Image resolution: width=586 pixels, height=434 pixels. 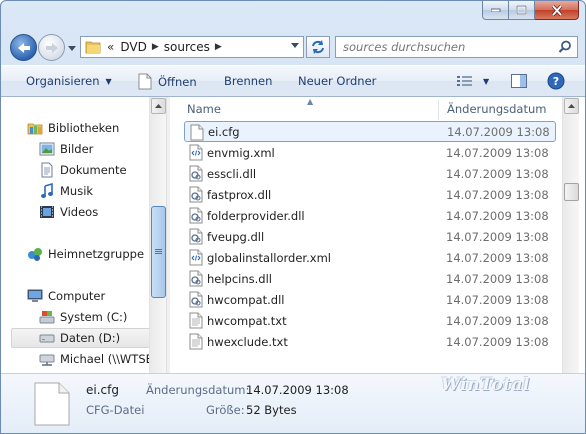 I want to click on help-button: ?, so click(x=556, y=81).